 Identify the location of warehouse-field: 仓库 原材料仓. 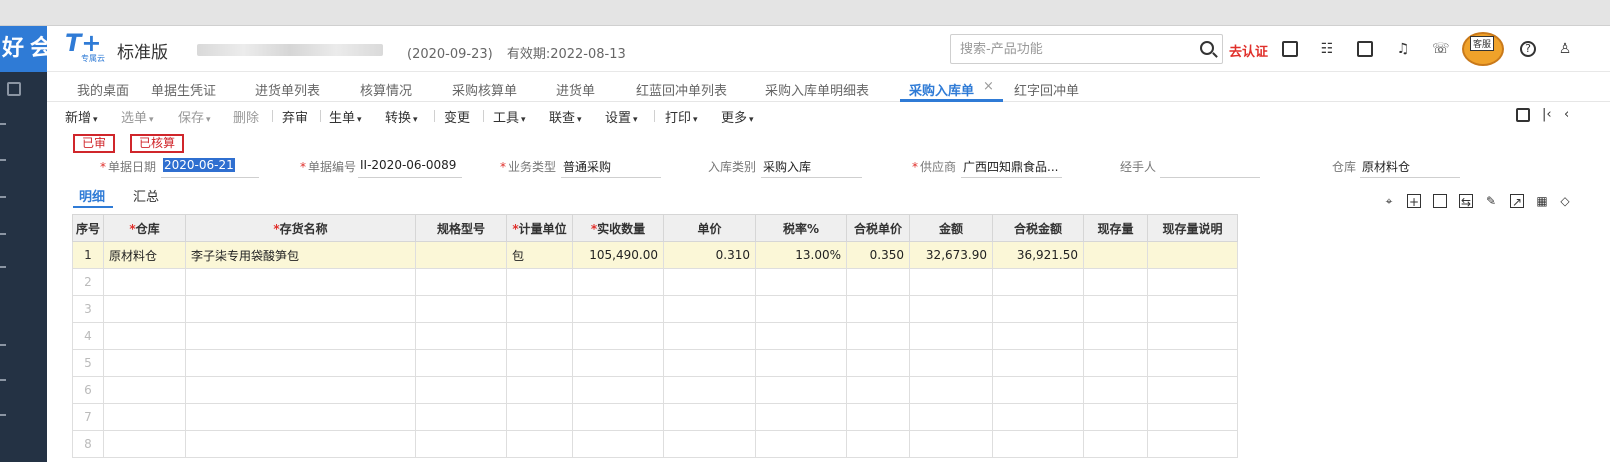
(1397, 168).